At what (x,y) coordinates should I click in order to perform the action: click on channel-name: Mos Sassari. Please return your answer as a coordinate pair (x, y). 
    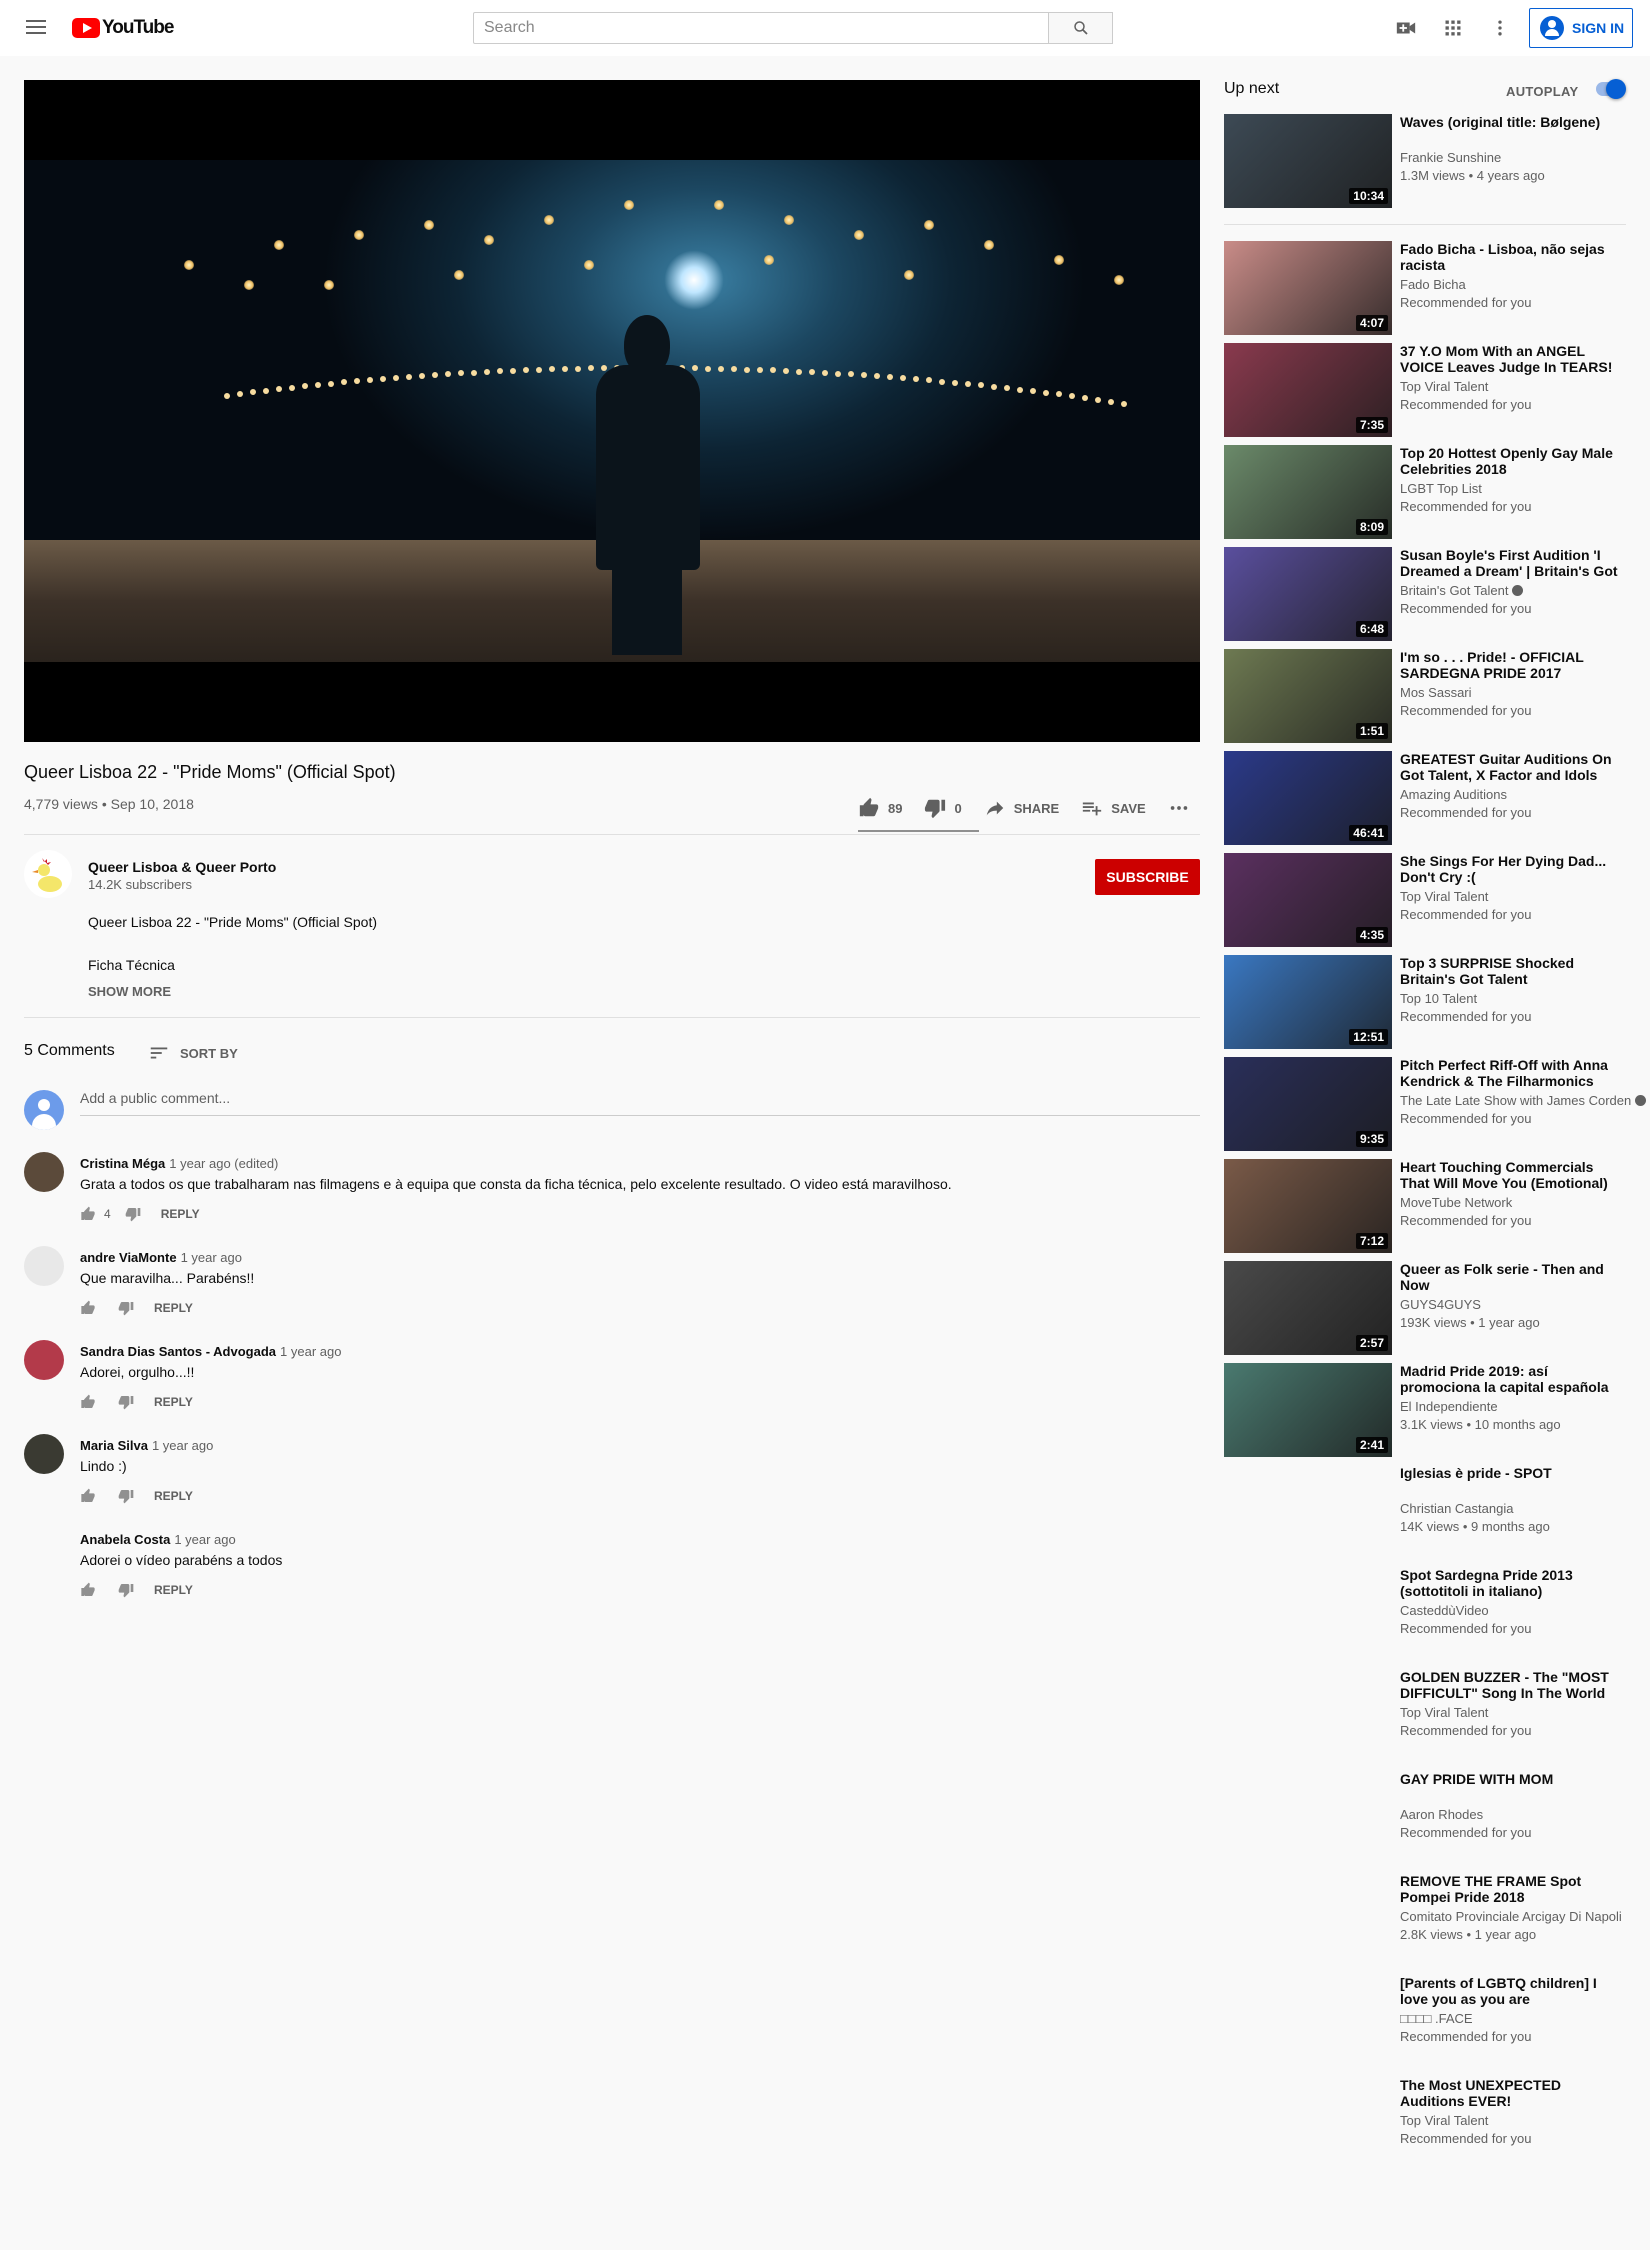
    Looking at the image, I should click on (1436, 692).